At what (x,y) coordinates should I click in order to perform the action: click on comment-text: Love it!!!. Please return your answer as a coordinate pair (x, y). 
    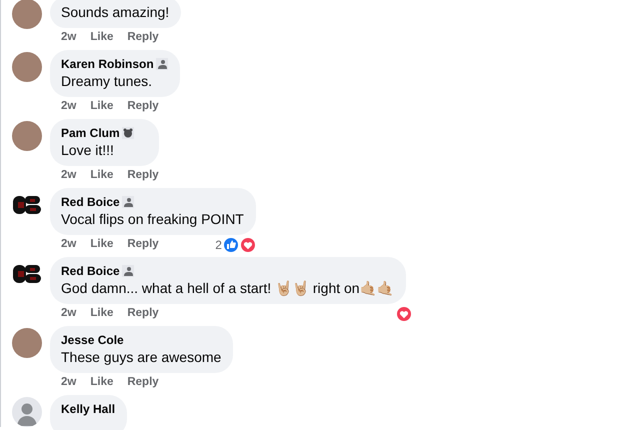
    Looking at the image, I should click on (88, 150).